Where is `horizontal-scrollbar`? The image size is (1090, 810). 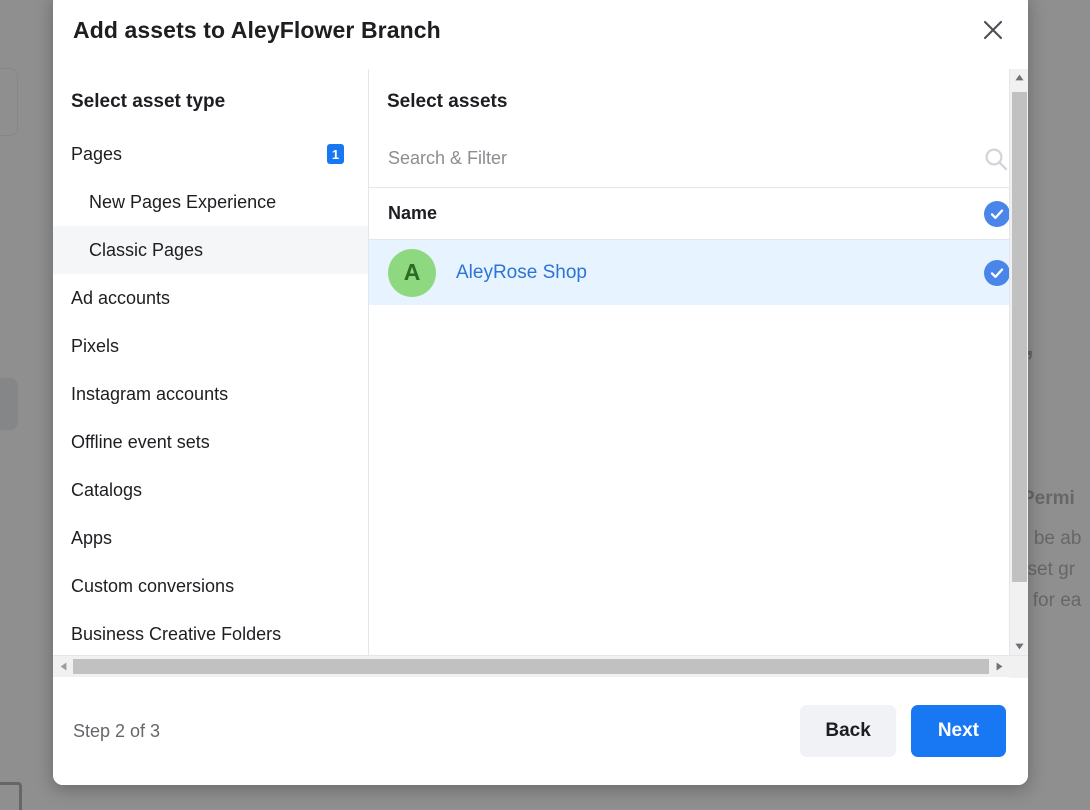 horizontal-scrollbar is located at coordinates (540, 666).